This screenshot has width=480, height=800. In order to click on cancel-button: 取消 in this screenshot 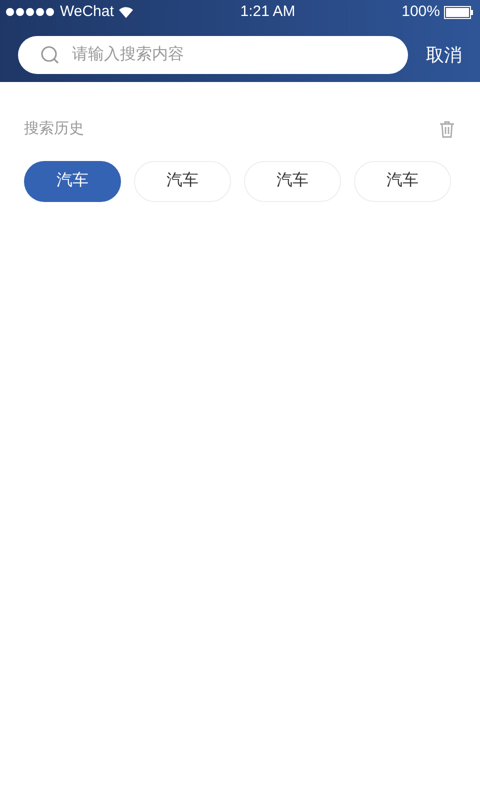, I will do `click(444, 55)`.